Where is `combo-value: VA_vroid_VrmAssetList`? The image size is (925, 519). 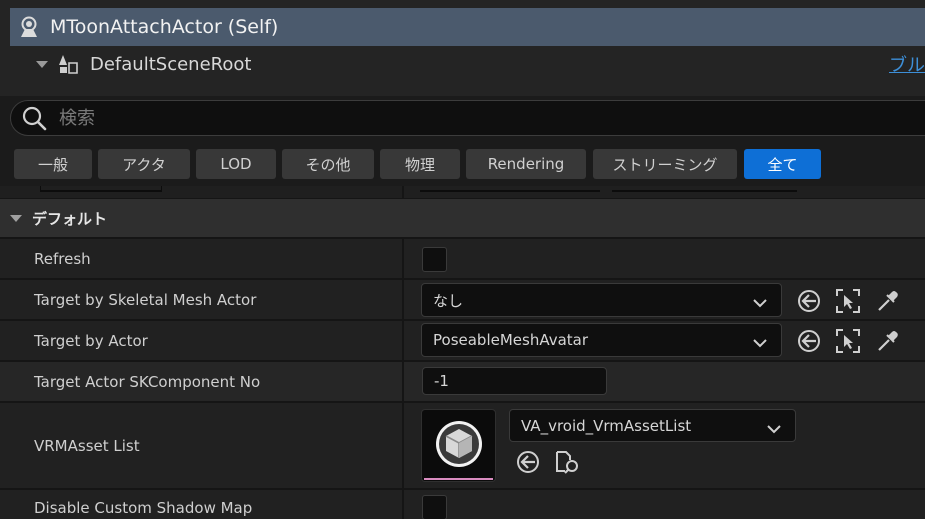 combo-value: VA_vroid_VrmAssetList is located at coordinates (606, 425).